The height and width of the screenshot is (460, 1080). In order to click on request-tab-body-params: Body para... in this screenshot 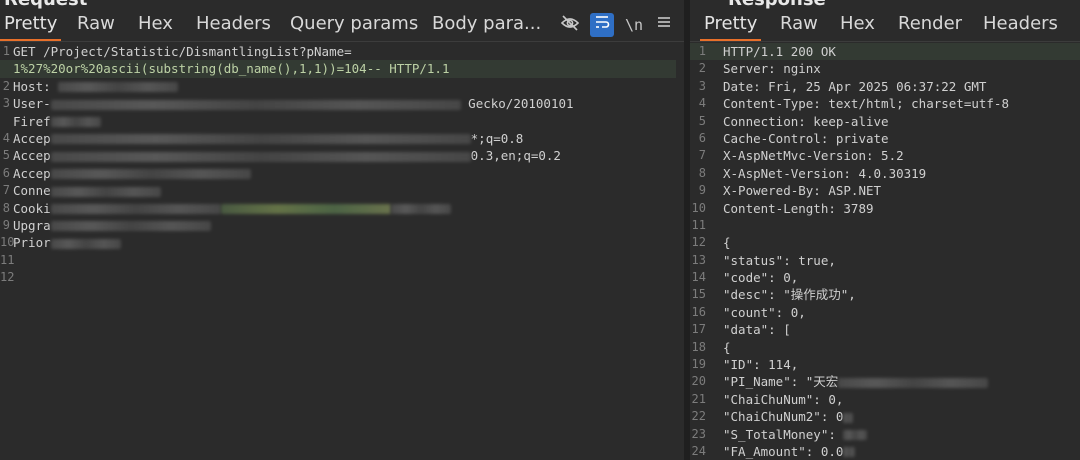, I will do `click(486, 23)`.